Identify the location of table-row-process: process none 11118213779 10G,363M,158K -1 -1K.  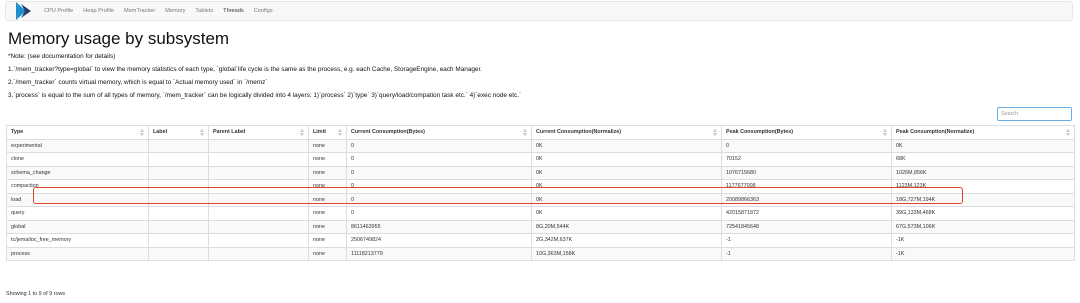
(540, 253).